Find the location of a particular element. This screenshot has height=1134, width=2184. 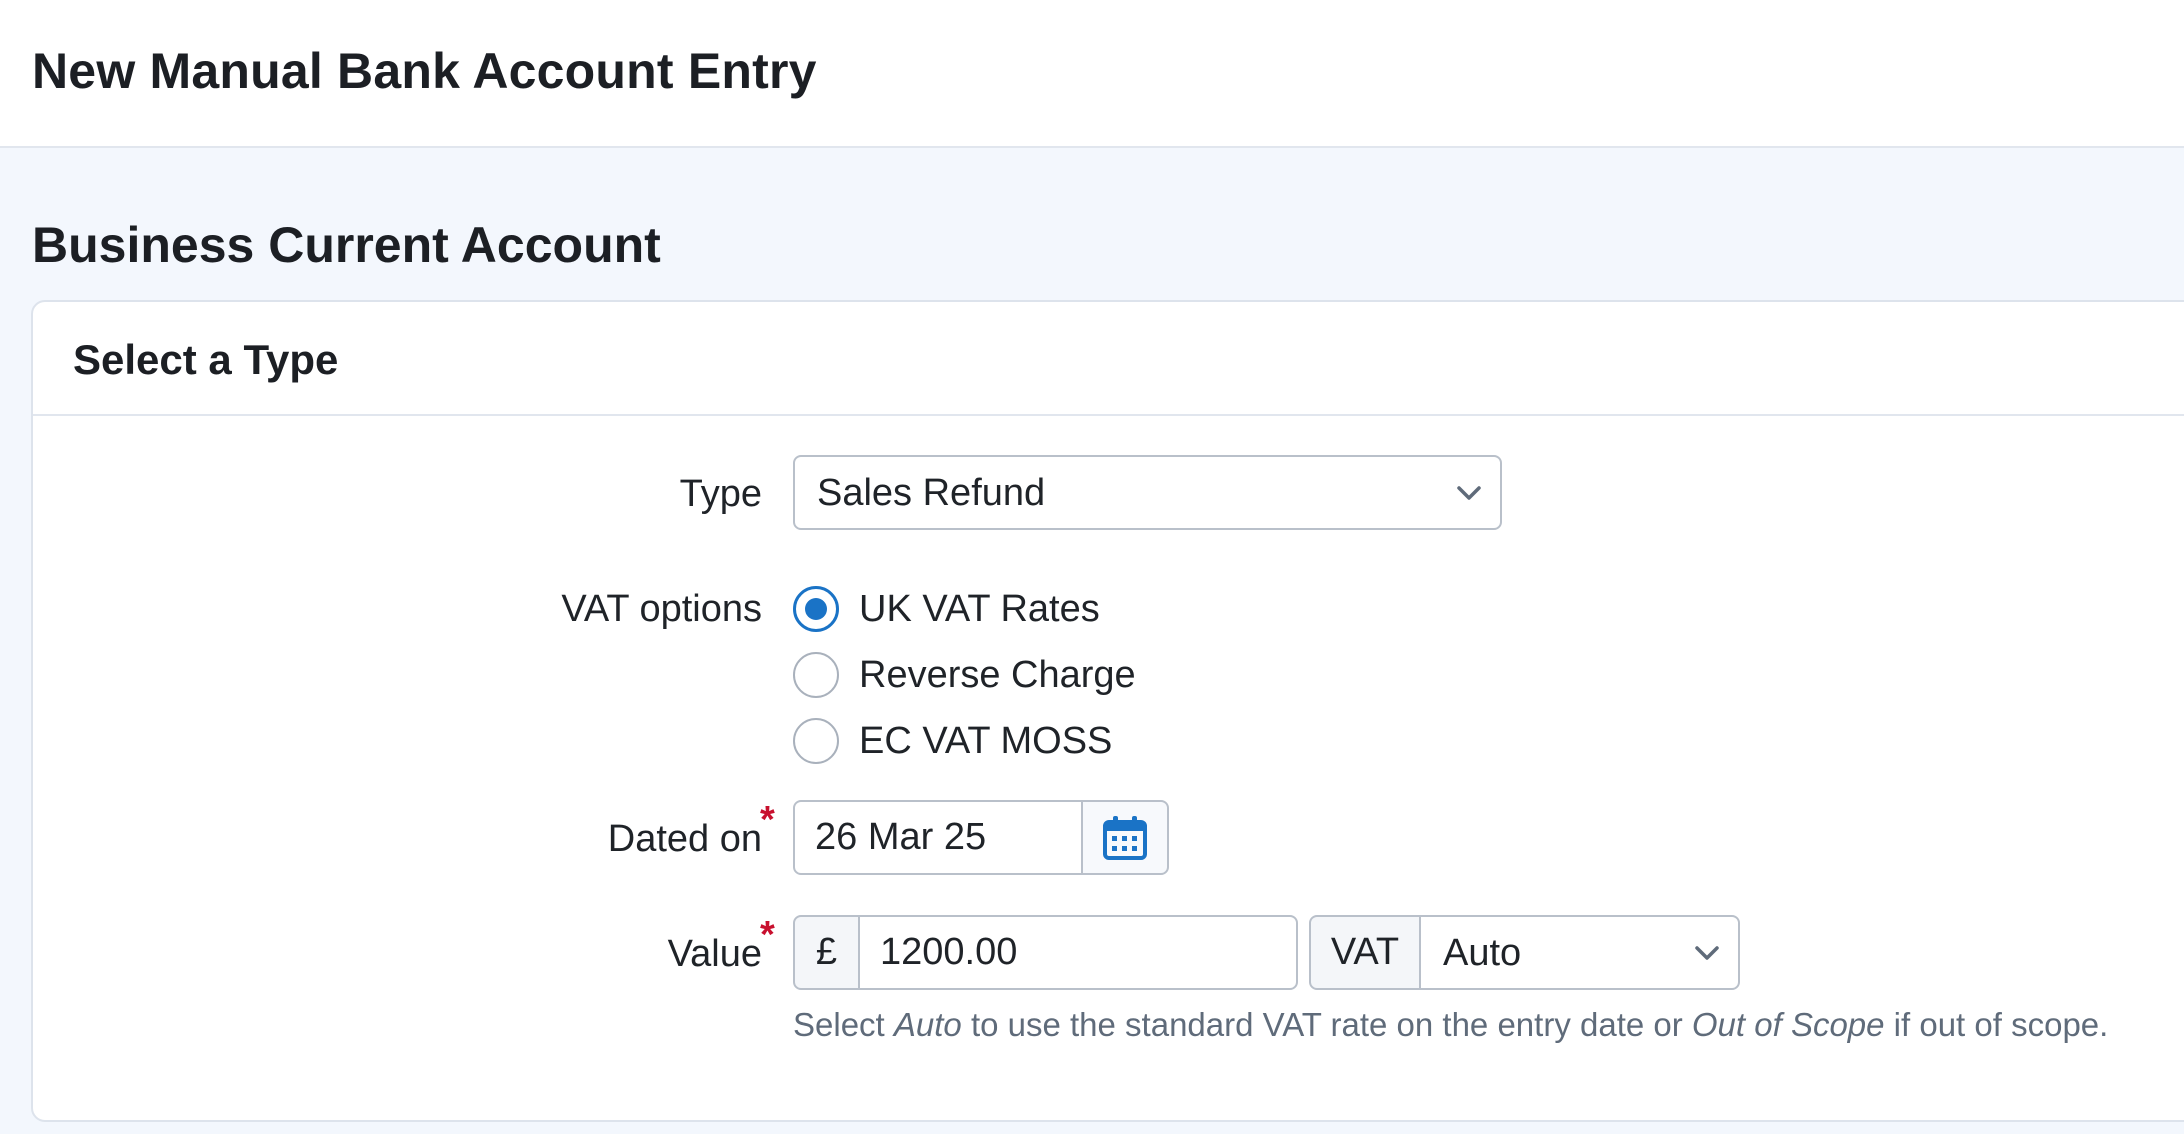

currency-symbol: £ is located at coordinates (826, 952).